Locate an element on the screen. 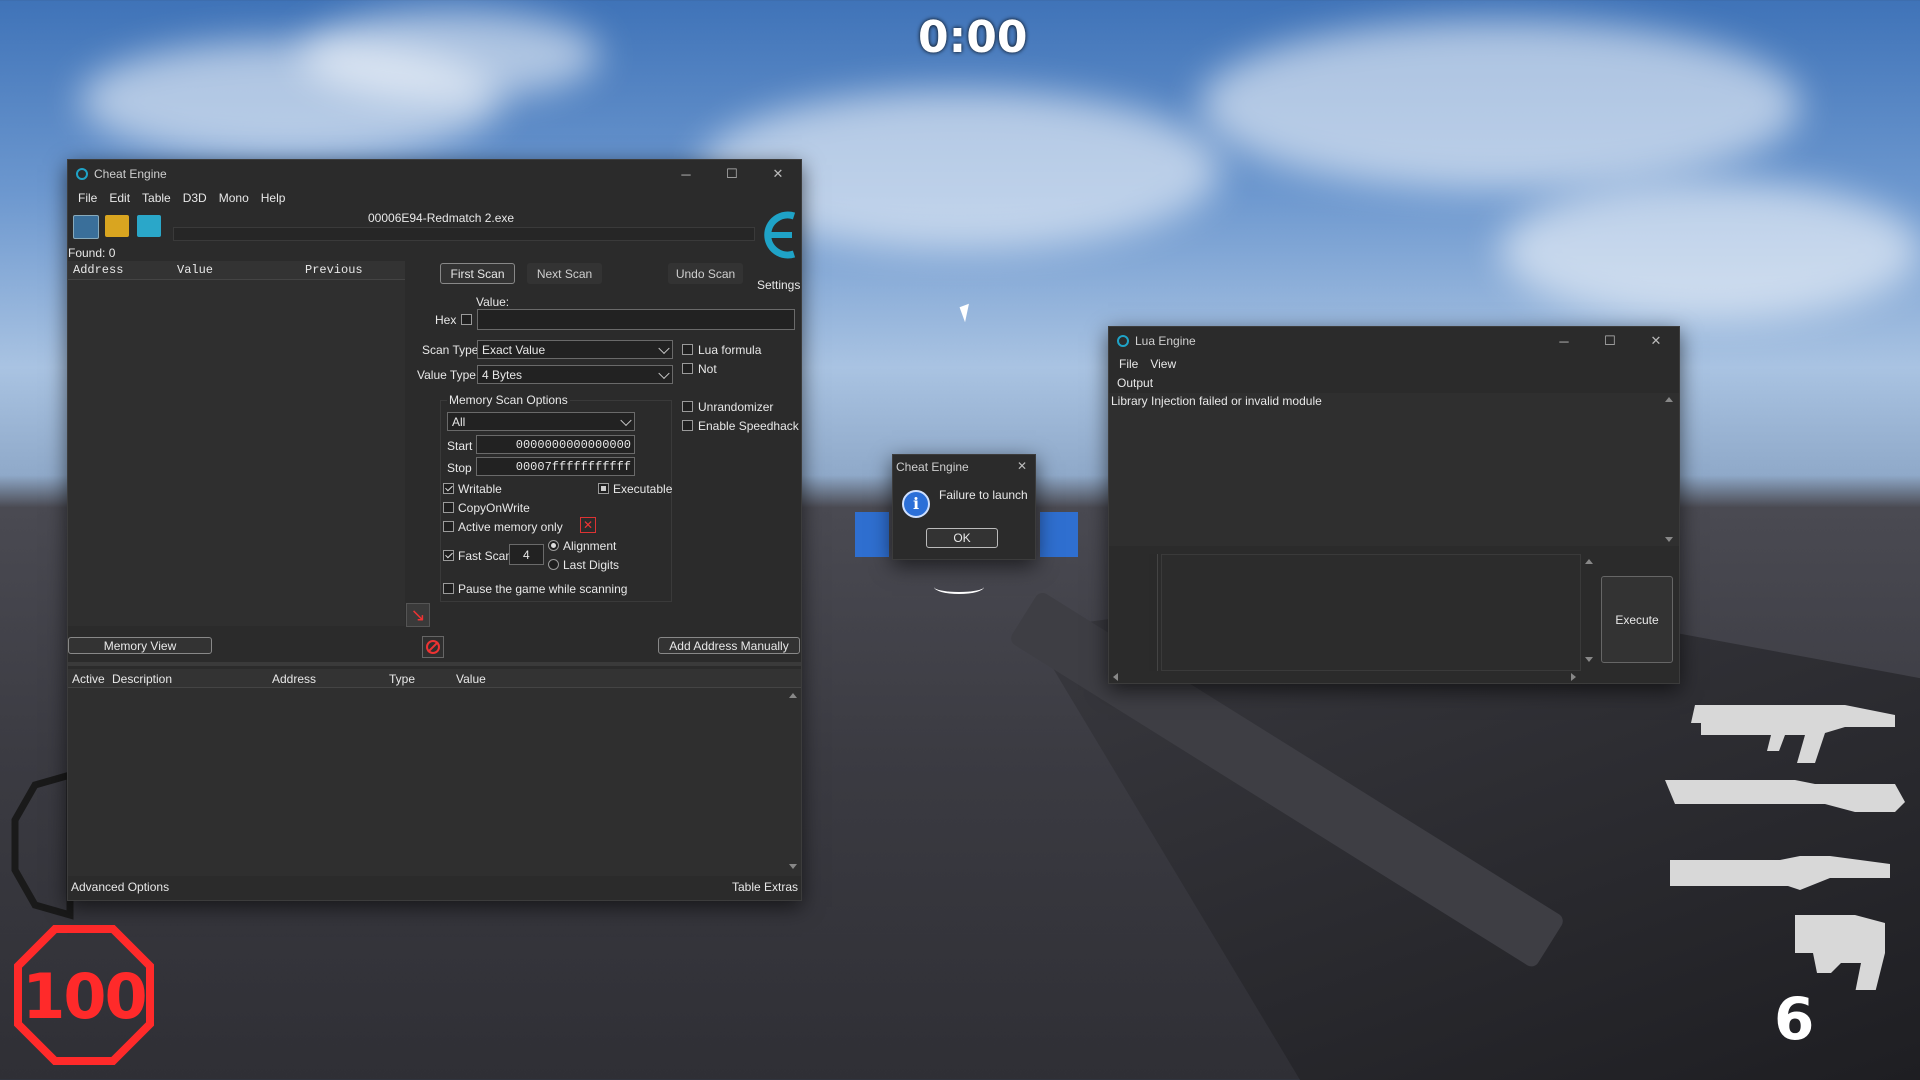 The height and width of the screenshot is (1080, 1920). info-icon: i is located at coordinates (916, 504).